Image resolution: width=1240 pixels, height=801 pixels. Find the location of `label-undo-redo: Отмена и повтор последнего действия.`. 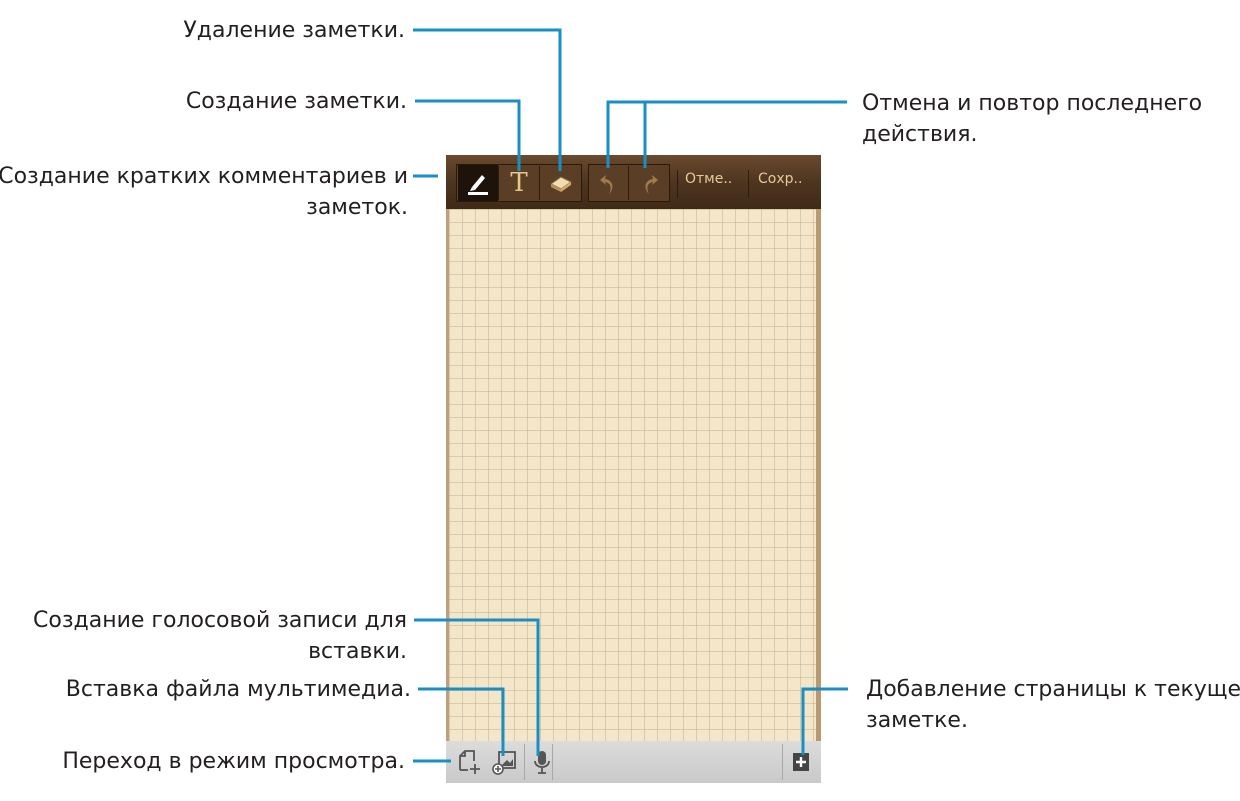

label-undo-redo: Отмена и повтор последнего действия. is located at coordinates (1032, 119).